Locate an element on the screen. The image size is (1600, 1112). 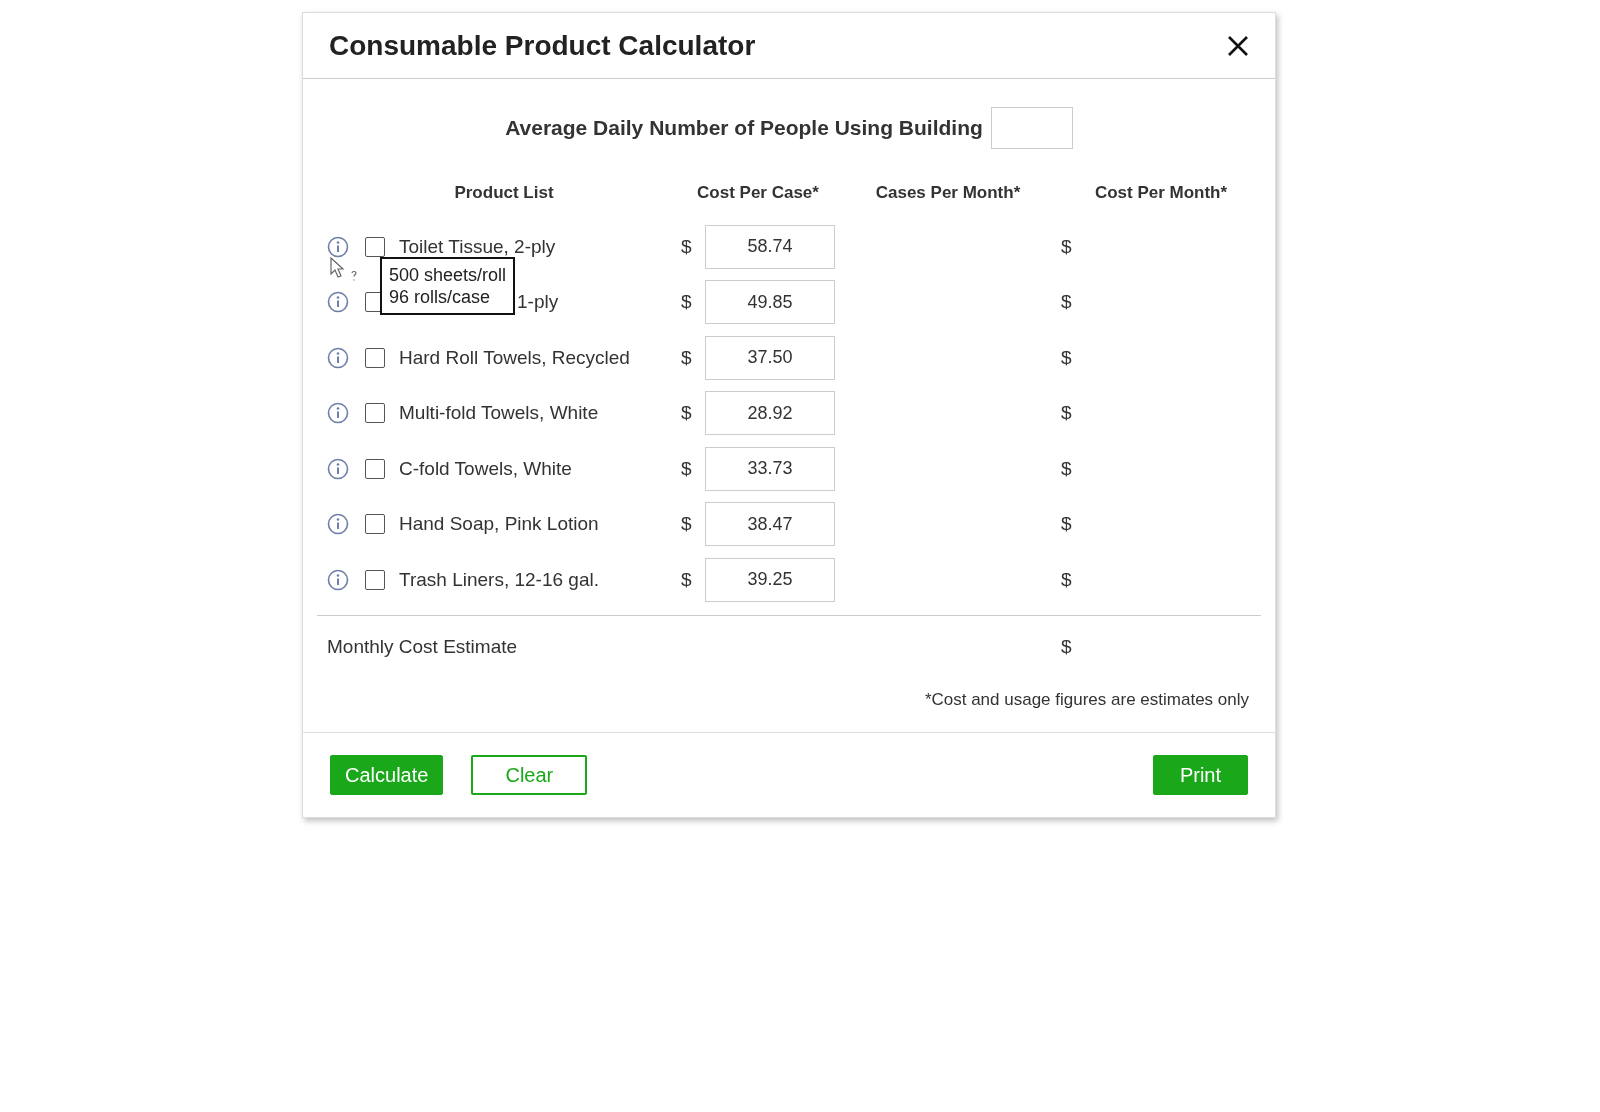
cost-field: 49.85 is located at coordinates (770, 302).